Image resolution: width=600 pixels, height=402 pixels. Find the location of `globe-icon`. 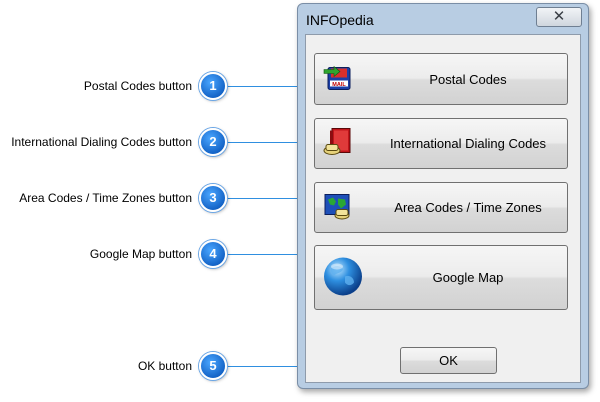

globe-icon is located at coordinates (343, 277).